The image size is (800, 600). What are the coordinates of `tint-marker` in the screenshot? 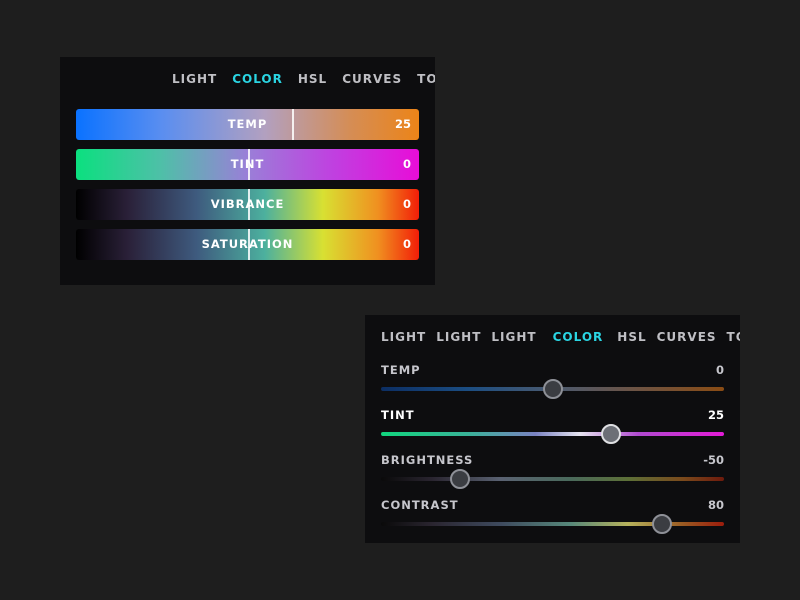 It's located at (248, 164).